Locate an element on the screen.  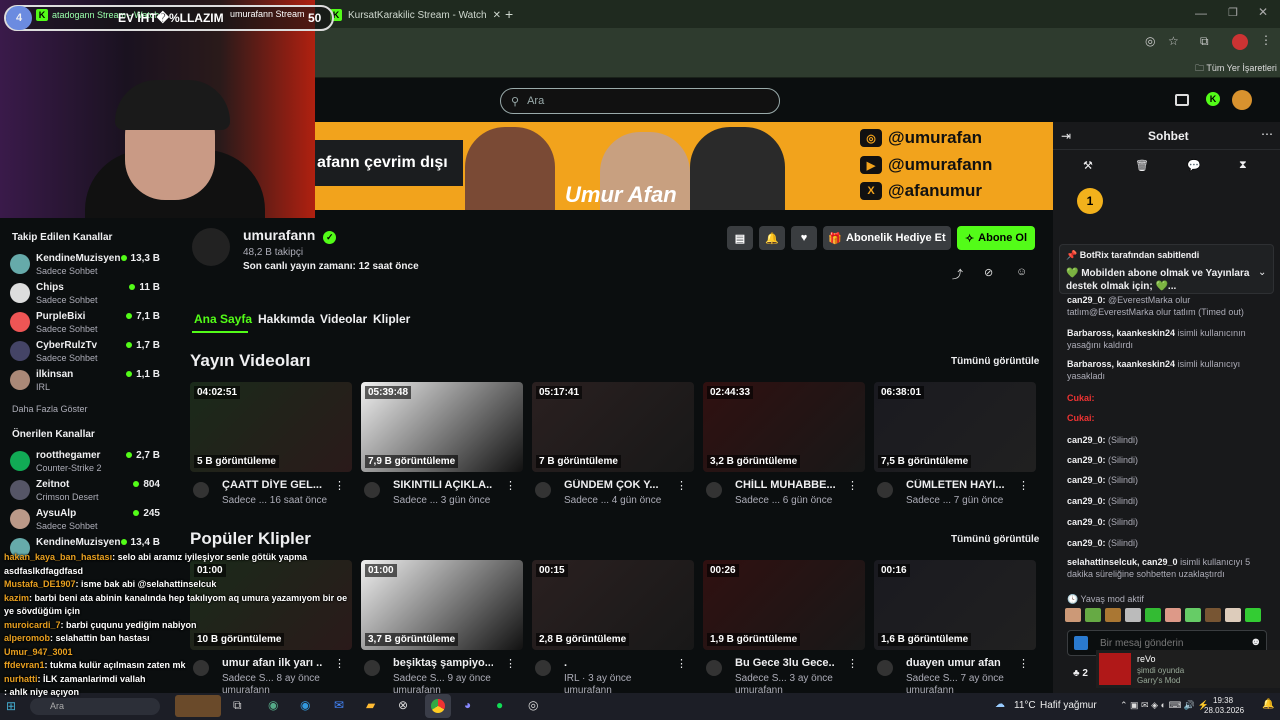
mute-icon: ⊘ is located at coordinates (988, 272).